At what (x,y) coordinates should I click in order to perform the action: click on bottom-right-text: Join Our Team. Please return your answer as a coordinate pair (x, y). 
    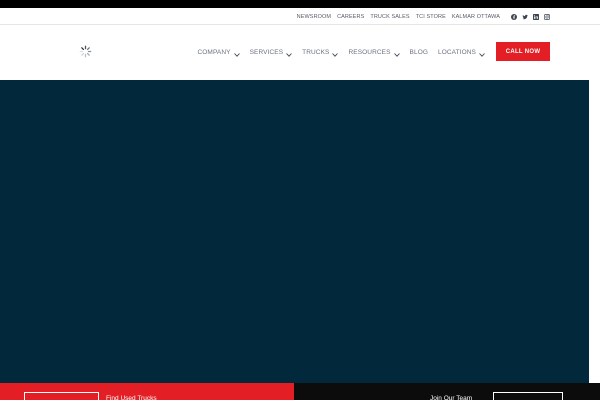
    Looking at the image, I should click on (451, 398).